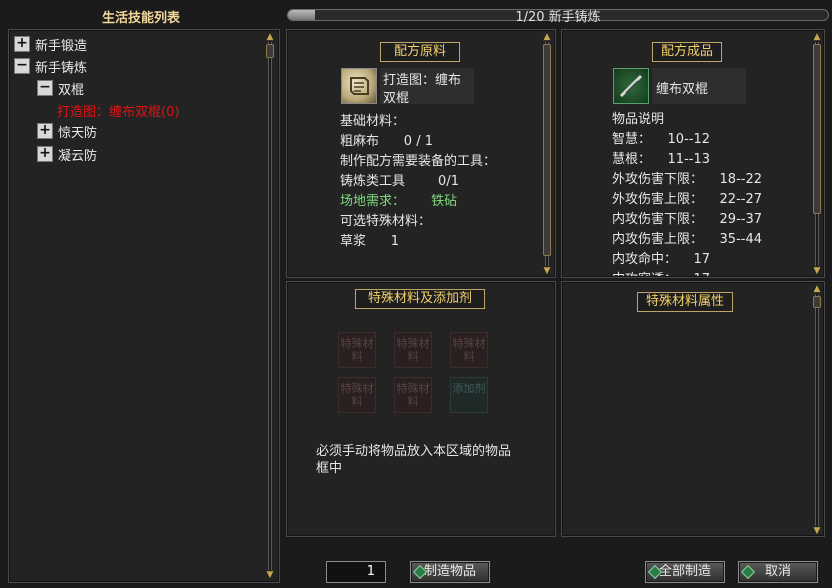 This screenshot has height=588, width=832. Describe the element at coordinates (370, 241) in the screenshot. I see `material-grass-paste: 草浆 1` at that location.